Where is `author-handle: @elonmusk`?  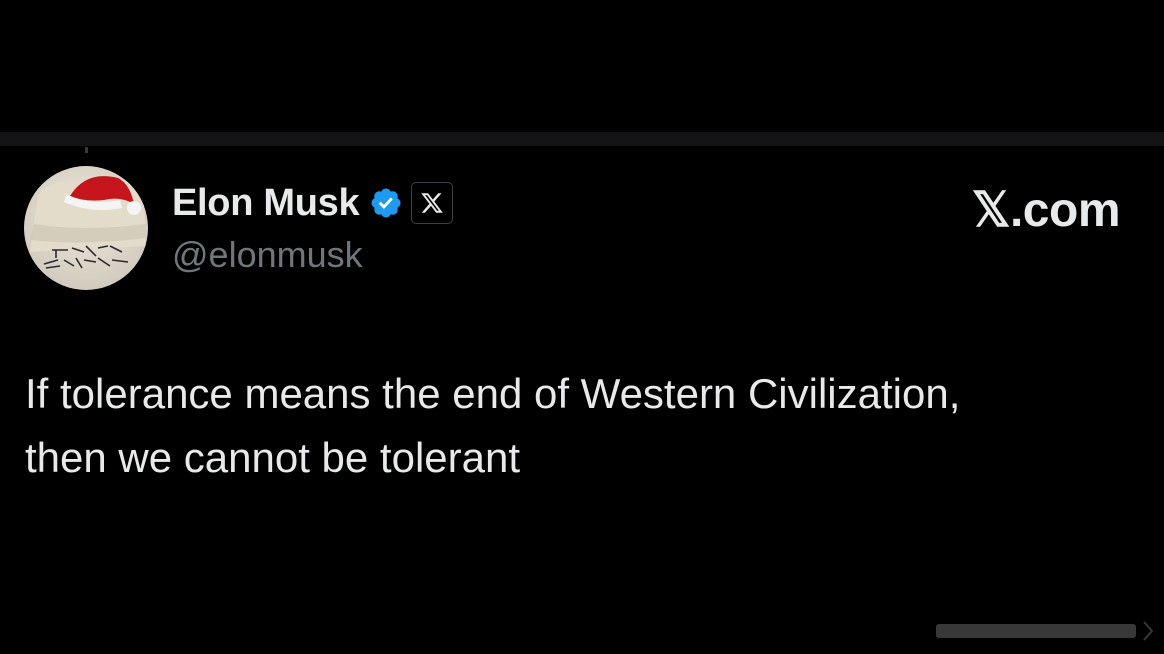 author-handle: @elonmusk is located at coordinates (267, 255).